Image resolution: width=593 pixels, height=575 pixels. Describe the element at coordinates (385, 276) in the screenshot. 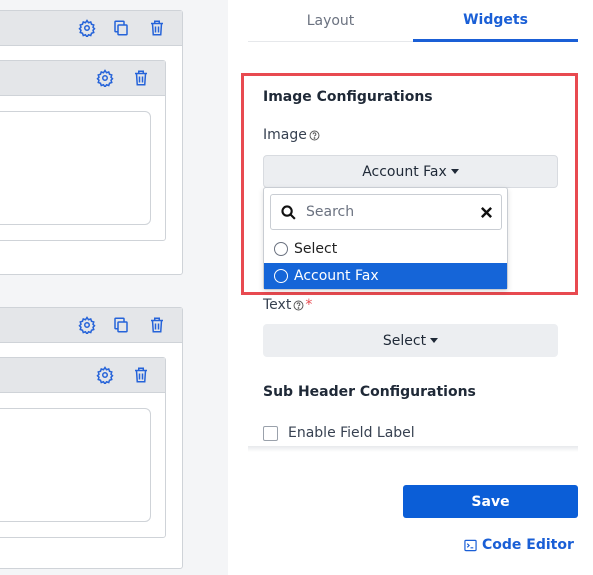

I see `dropdown-option-account-fax: Account Fax` at that location.